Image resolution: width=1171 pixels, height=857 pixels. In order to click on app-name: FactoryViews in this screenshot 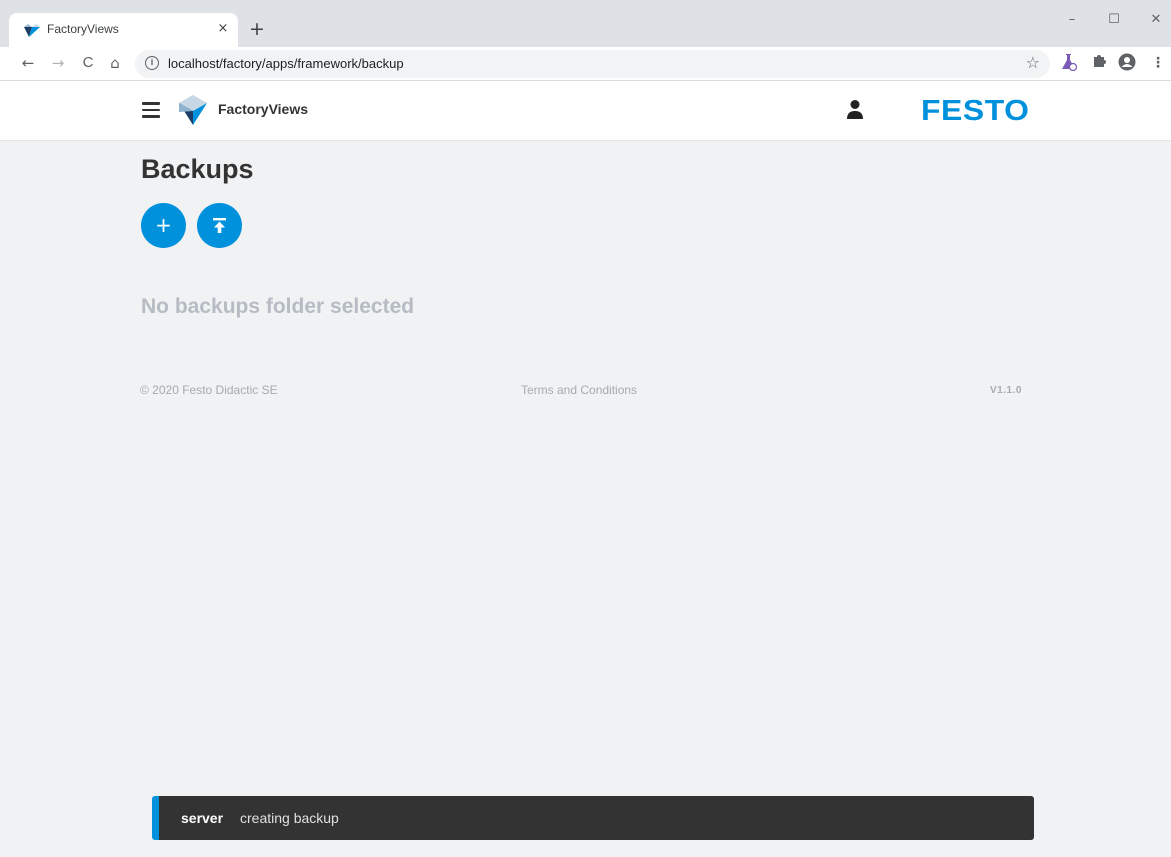, I will do `click(263, 109)`.